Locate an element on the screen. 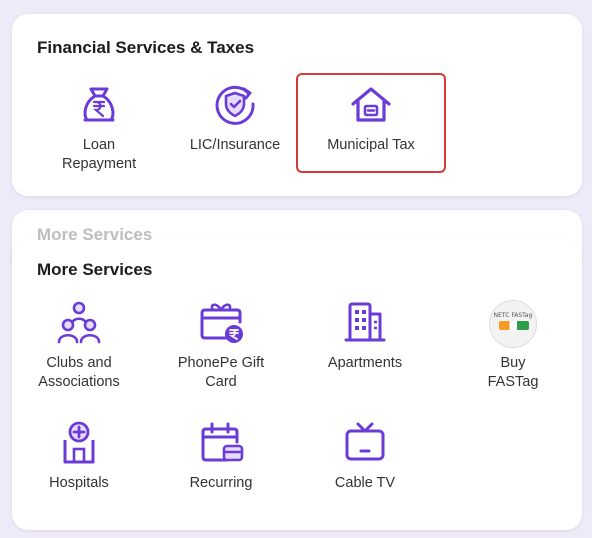 This screenshot has height=538, width=592. recurring-tile: Recurring is located at coordinates (221, 478).